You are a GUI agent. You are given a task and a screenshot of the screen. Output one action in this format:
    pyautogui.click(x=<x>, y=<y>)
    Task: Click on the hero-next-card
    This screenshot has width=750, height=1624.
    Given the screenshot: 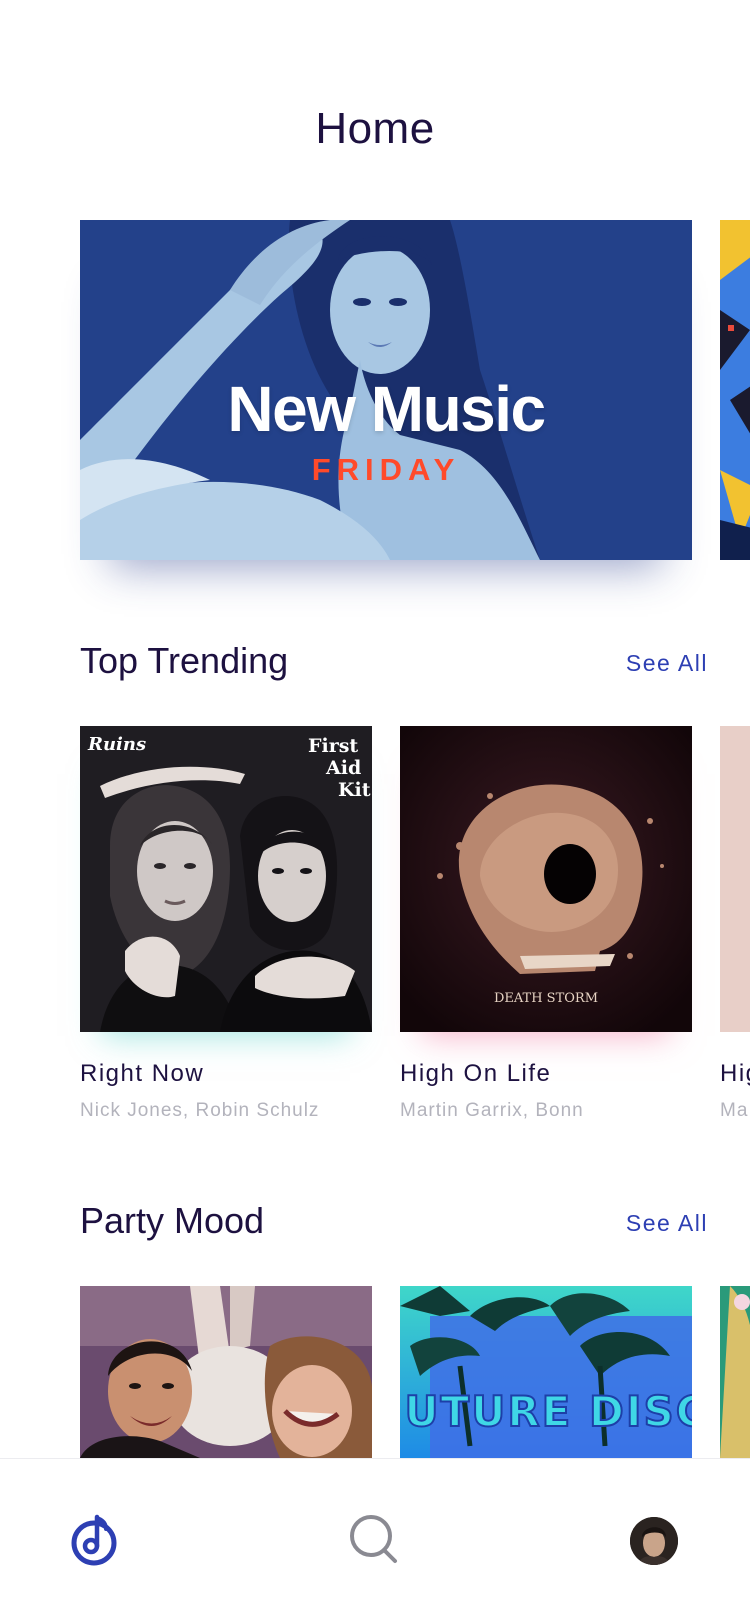 What is the action you would take?
    pyautogui.click(x=735, y=390)
    